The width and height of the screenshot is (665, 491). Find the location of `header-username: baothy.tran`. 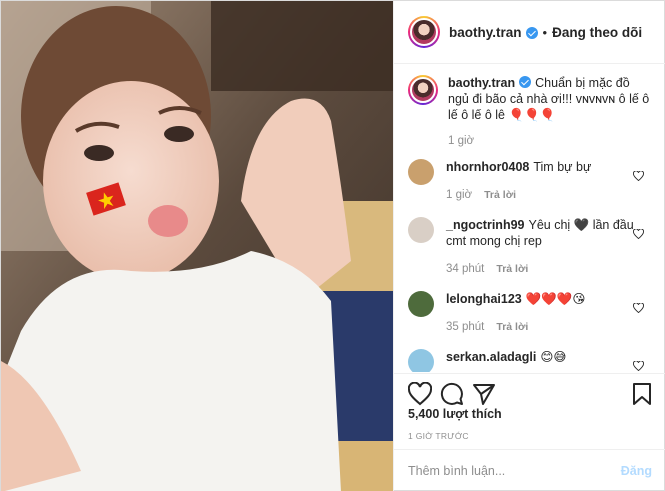

header-username: baothy.tran is located at coordinates (485, 32).